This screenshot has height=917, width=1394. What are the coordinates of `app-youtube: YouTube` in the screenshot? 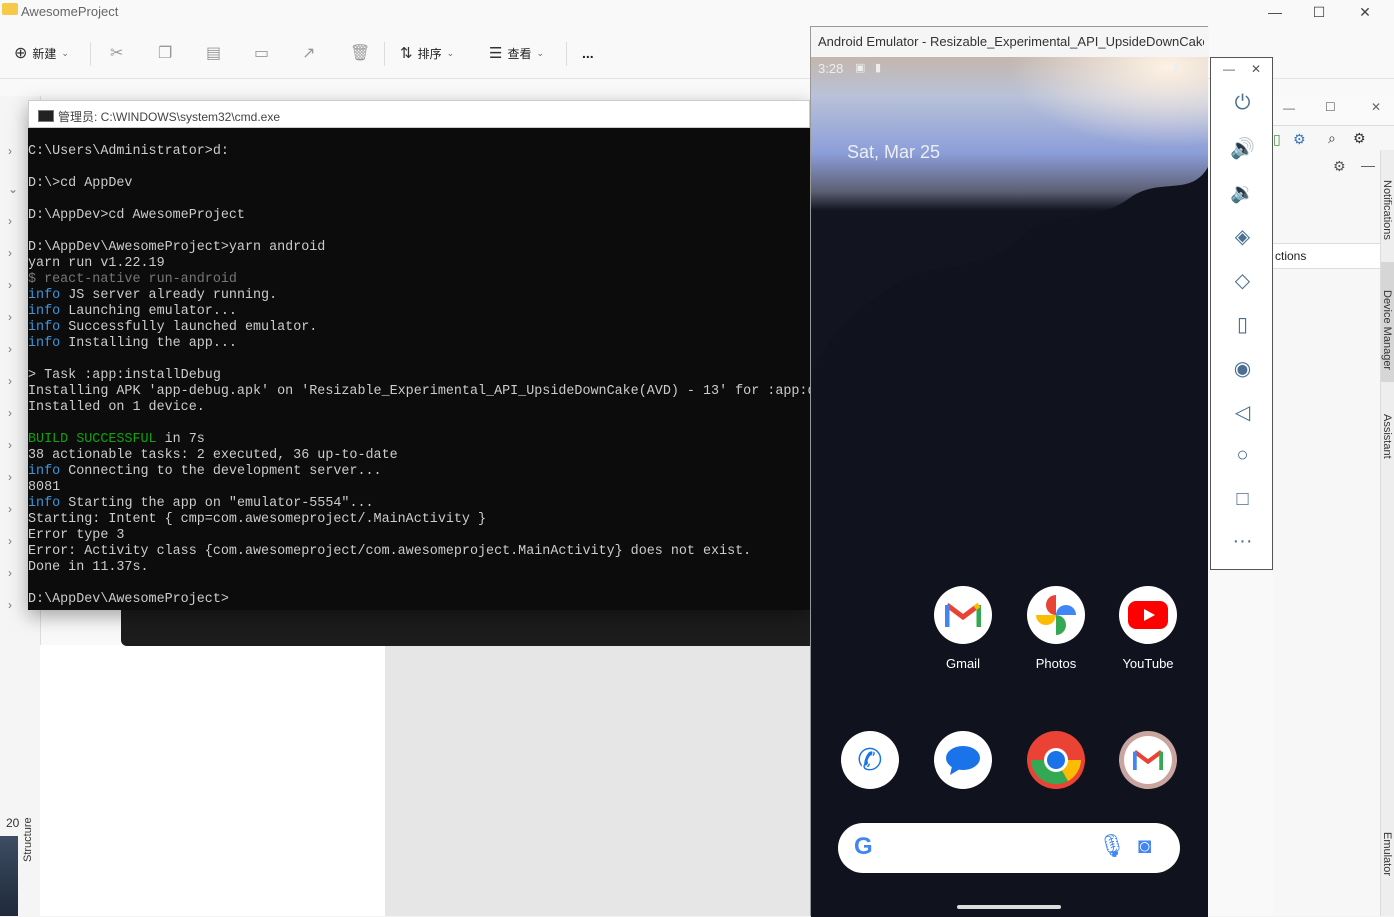 It's located at (1148, 628).